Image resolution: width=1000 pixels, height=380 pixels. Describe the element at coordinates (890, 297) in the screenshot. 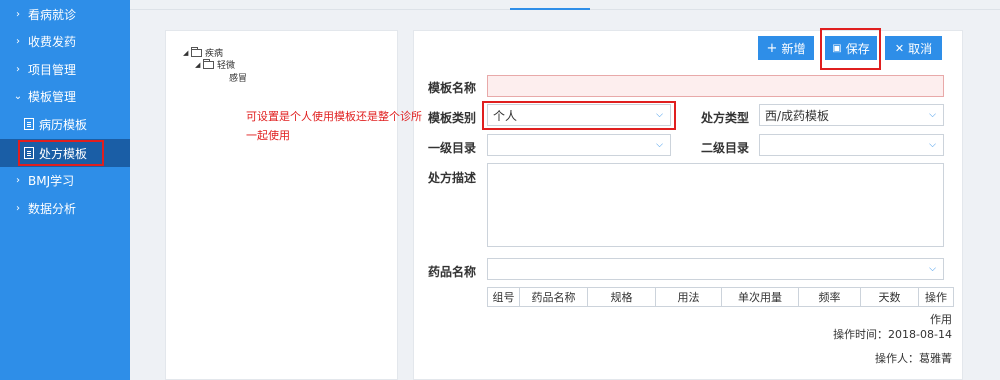

I see `column-header: 天数` at that location.